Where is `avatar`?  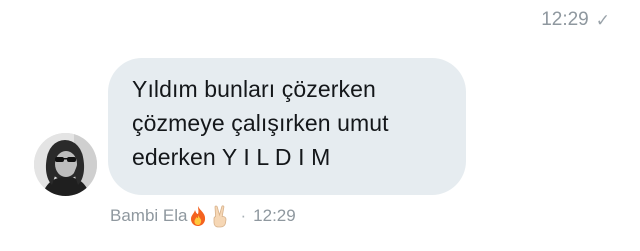
avatar is located at coordinates (65, 164).